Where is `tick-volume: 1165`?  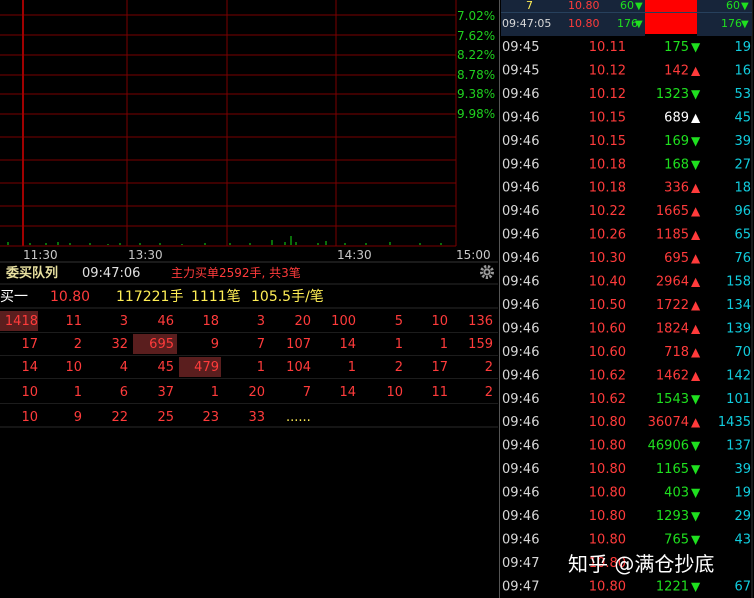
tick-volume: 1165 is located at coordinates (672, 469).